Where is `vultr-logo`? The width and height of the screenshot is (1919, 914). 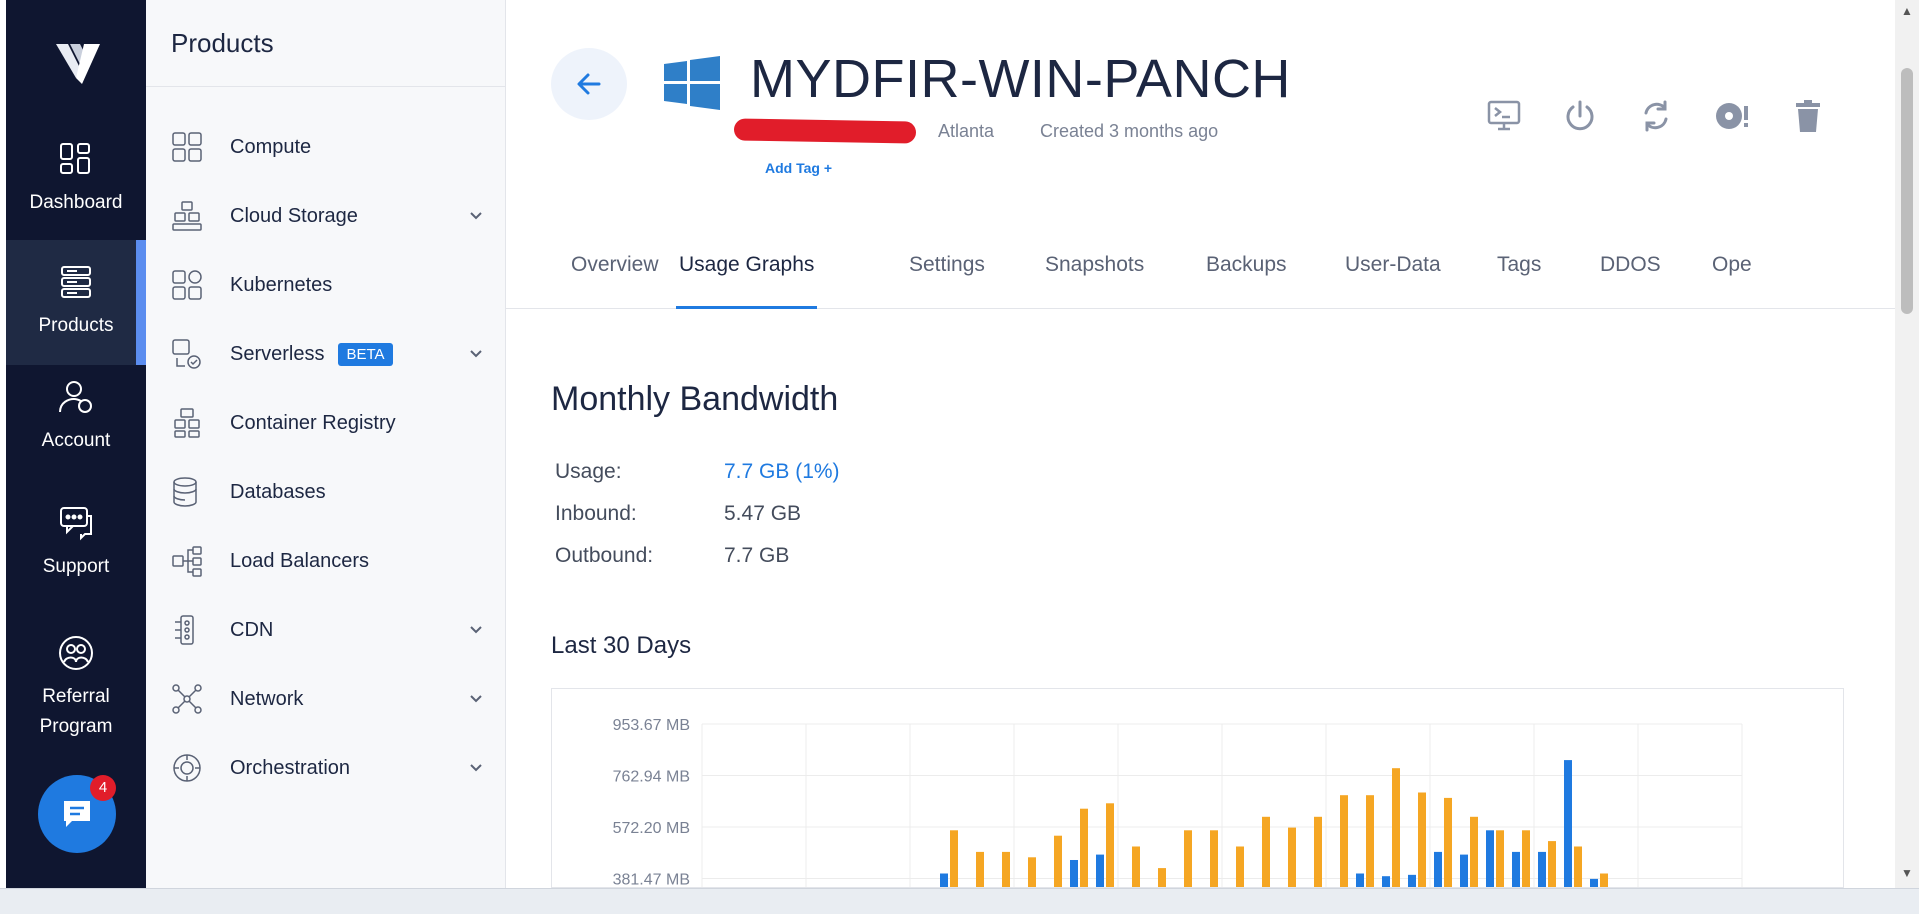 vultr-logo is located at coordinates (78, 63).